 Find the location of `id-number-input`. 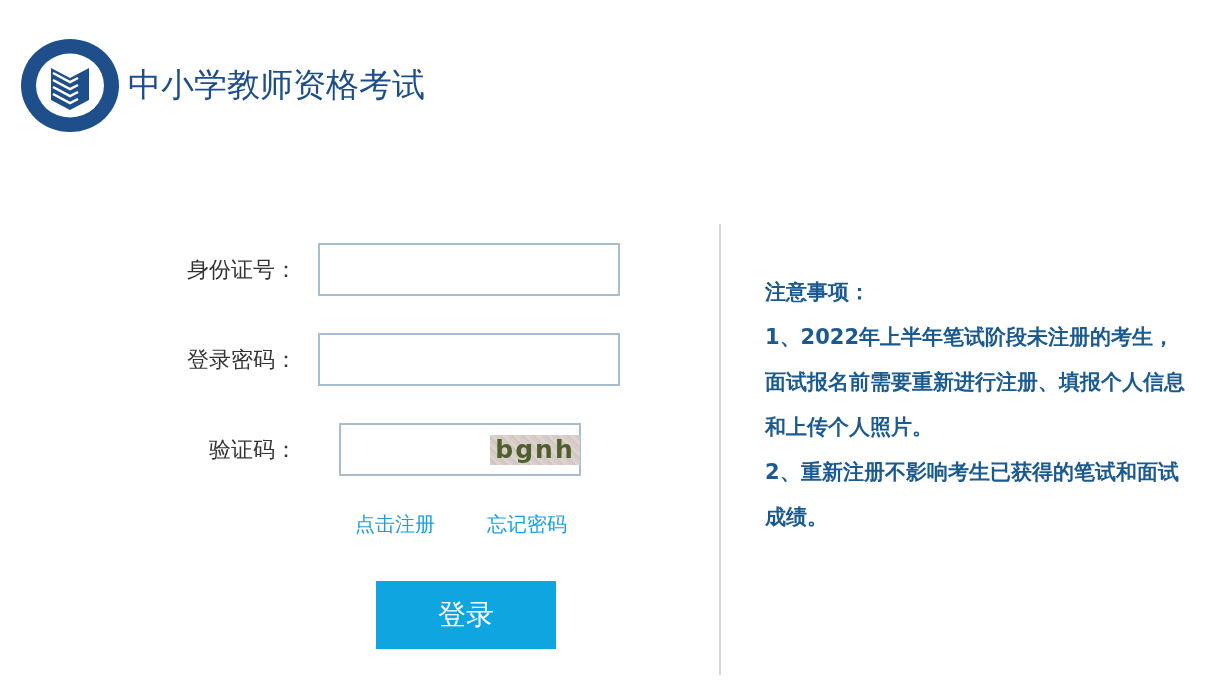

id-number-input is located at coordinates (469, 269).